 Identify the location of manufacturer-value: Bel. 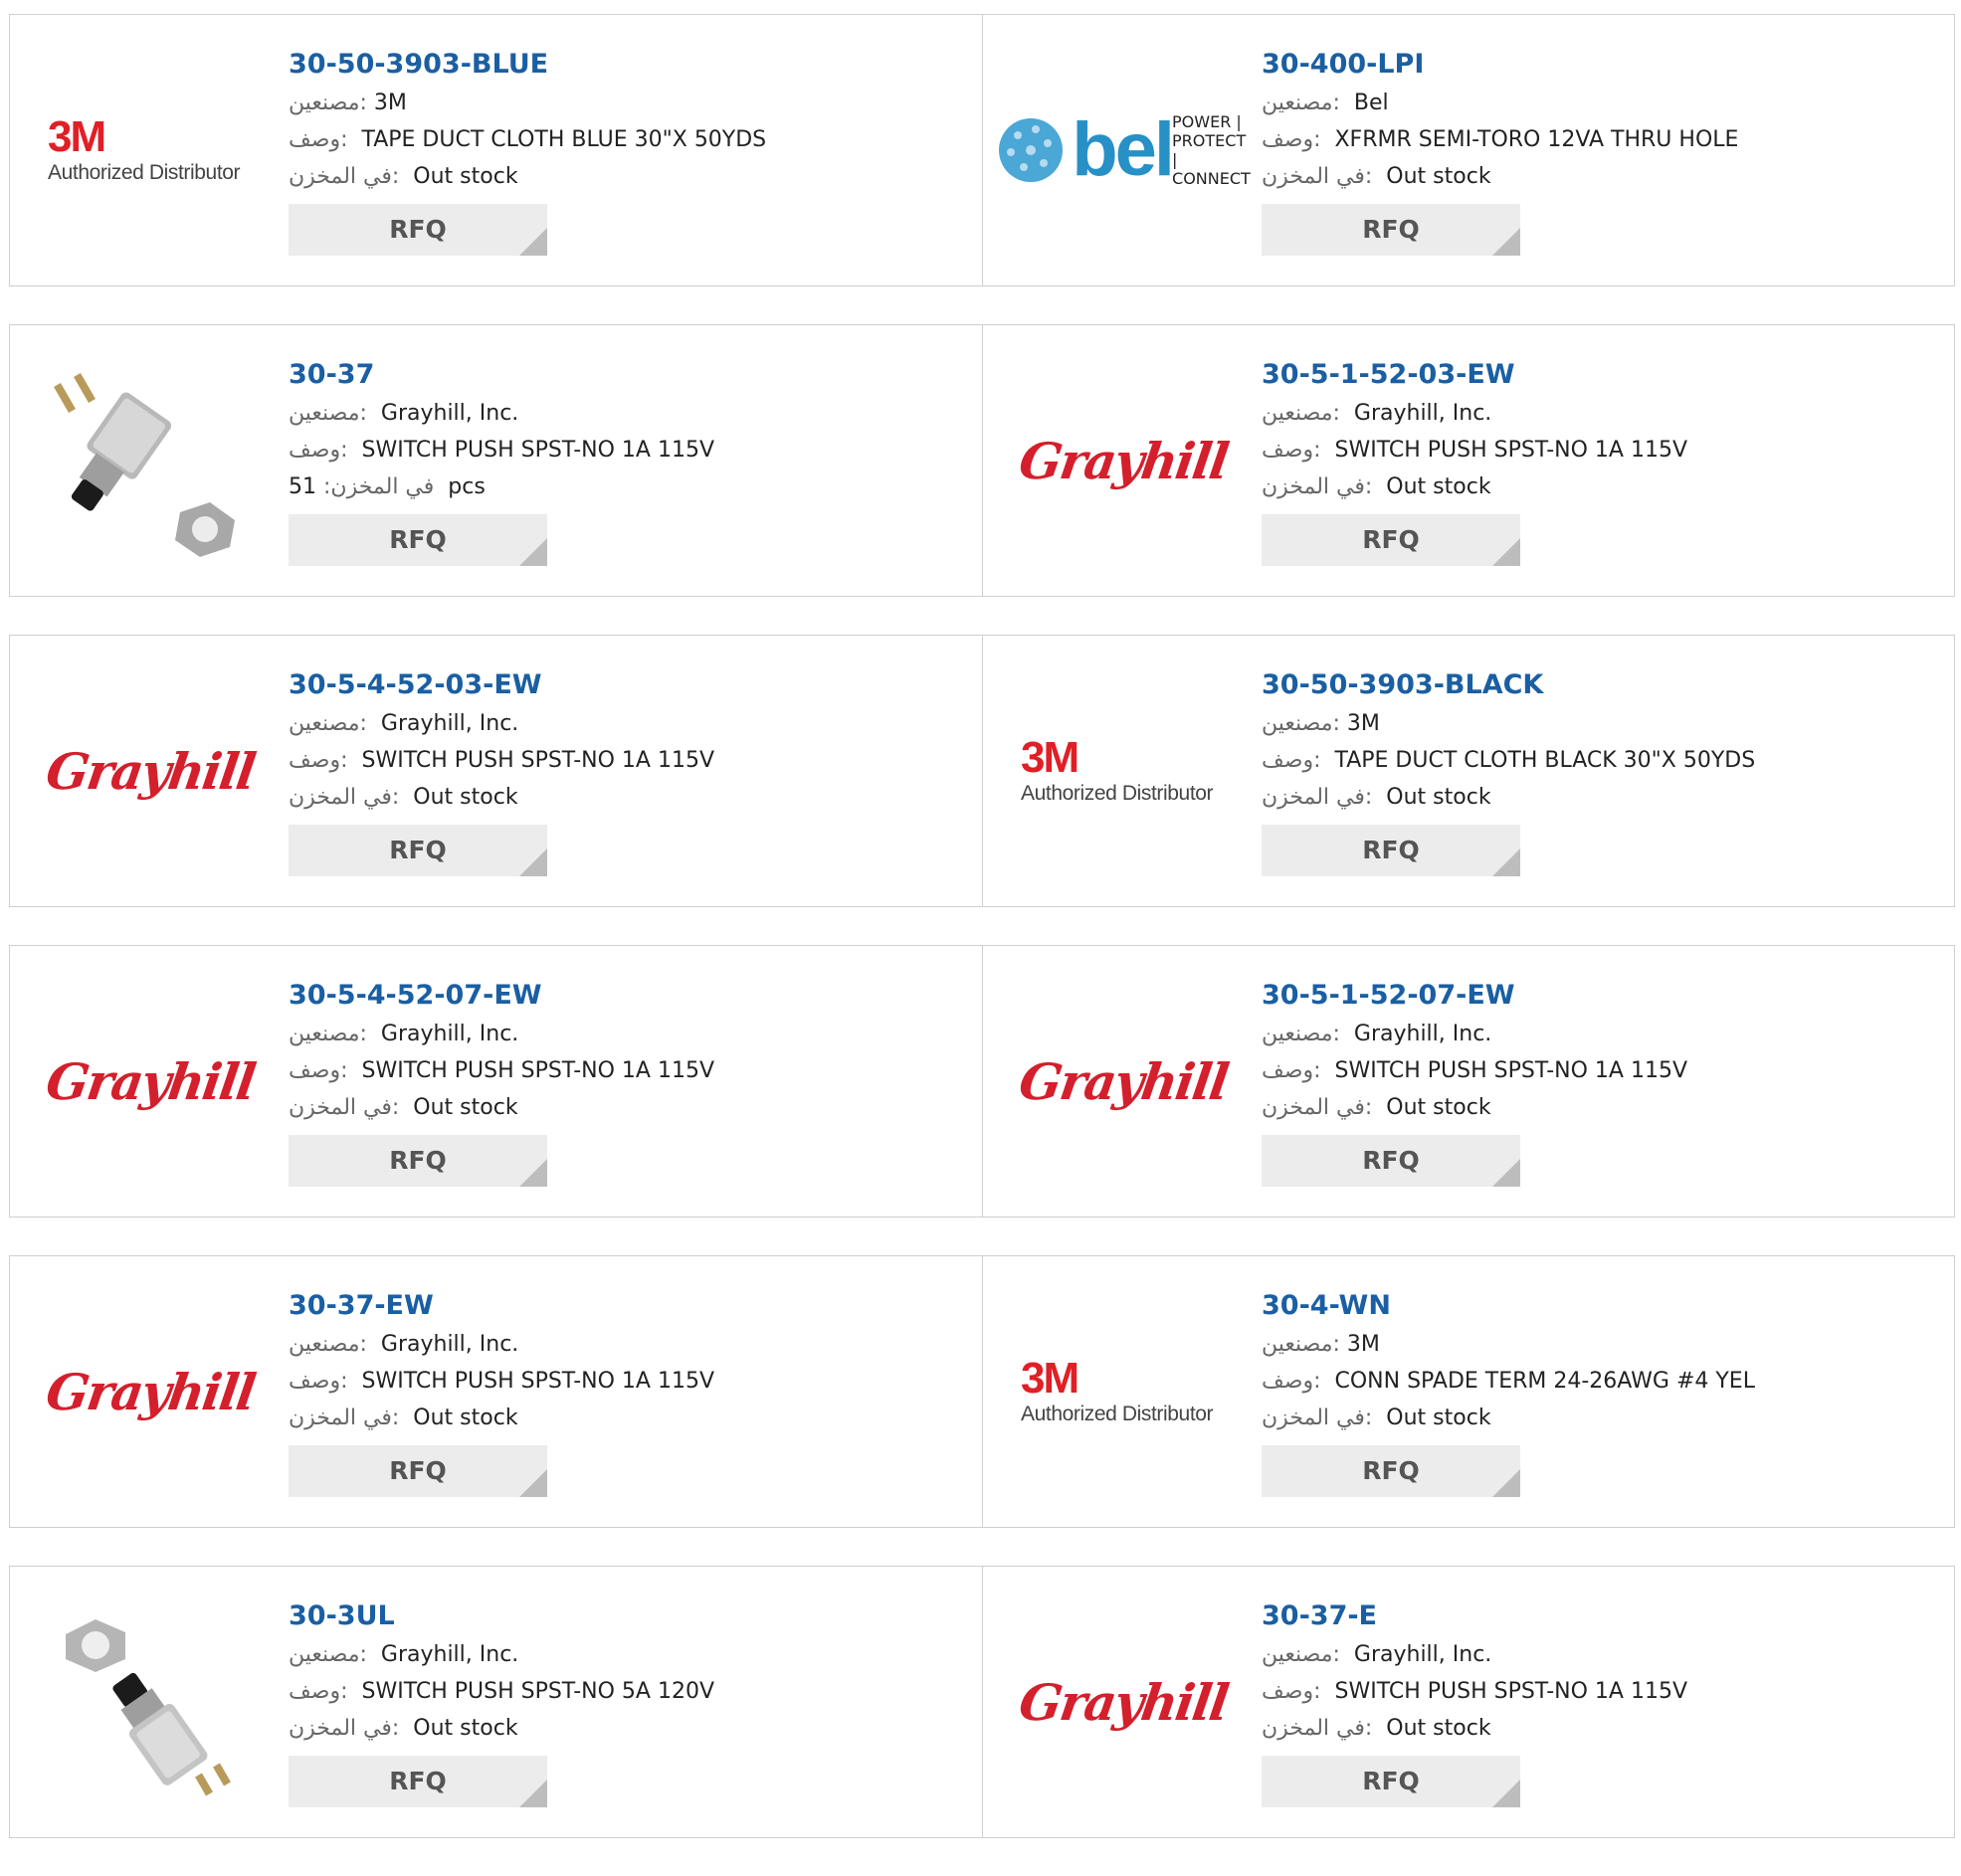
(1371, 103).